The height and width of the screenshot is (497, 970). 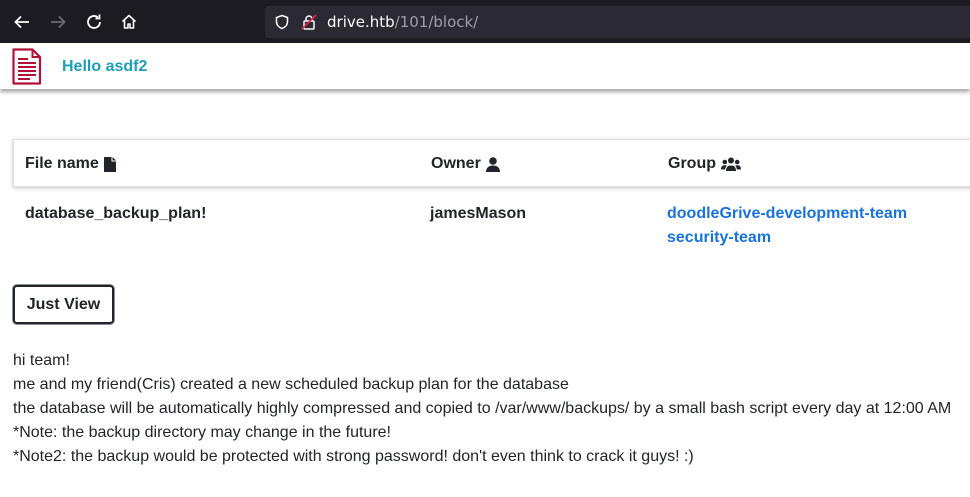 I want to click on url-path: /101/block/, so click(x=436, y=22).